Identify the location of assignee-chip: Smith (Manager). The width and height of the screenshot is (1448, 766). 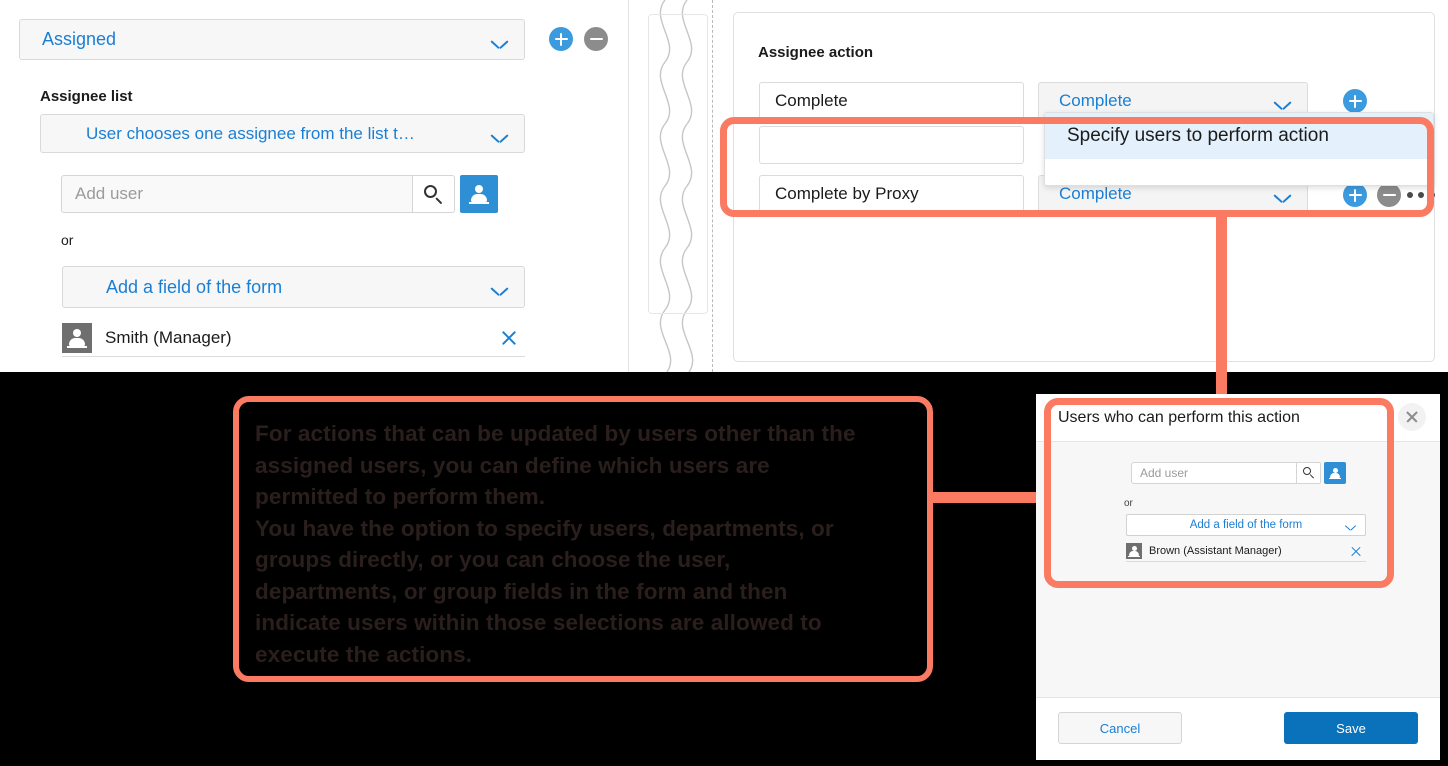
(293, 338).